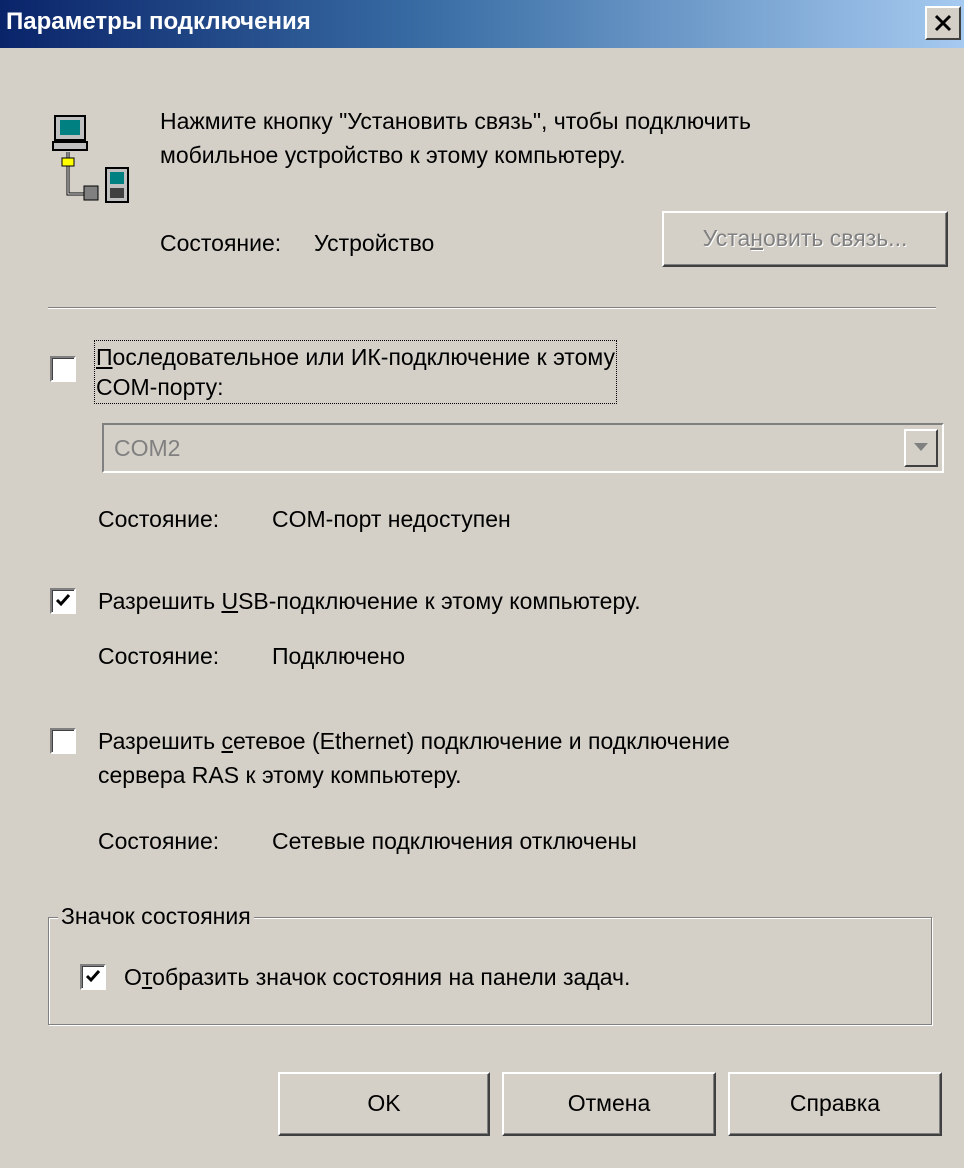 Image resolution: width=964 pixels, height=1168 pixels. I want to click on intro-line-2: мобильное устройство к этому компьютеру., so click(393, 155).